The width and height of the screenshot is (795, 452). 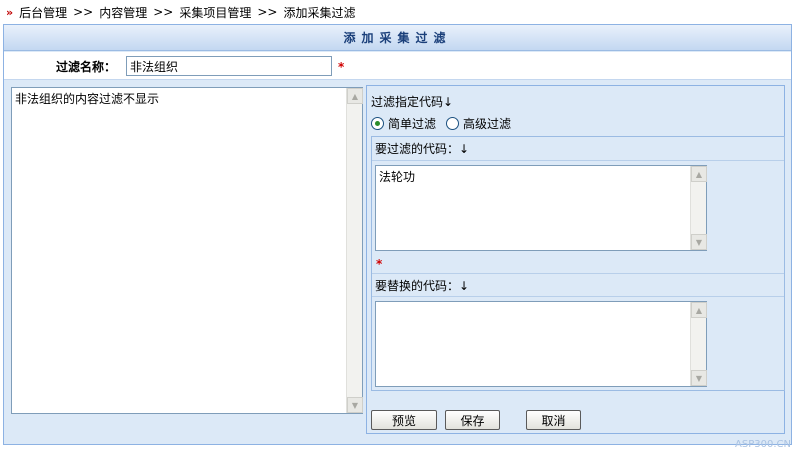 What do you see at coordinates (487, 123) in the screenshot?
I see `radio-advanced-filter-label: 高级过滤` at bounding box center [487, 123].